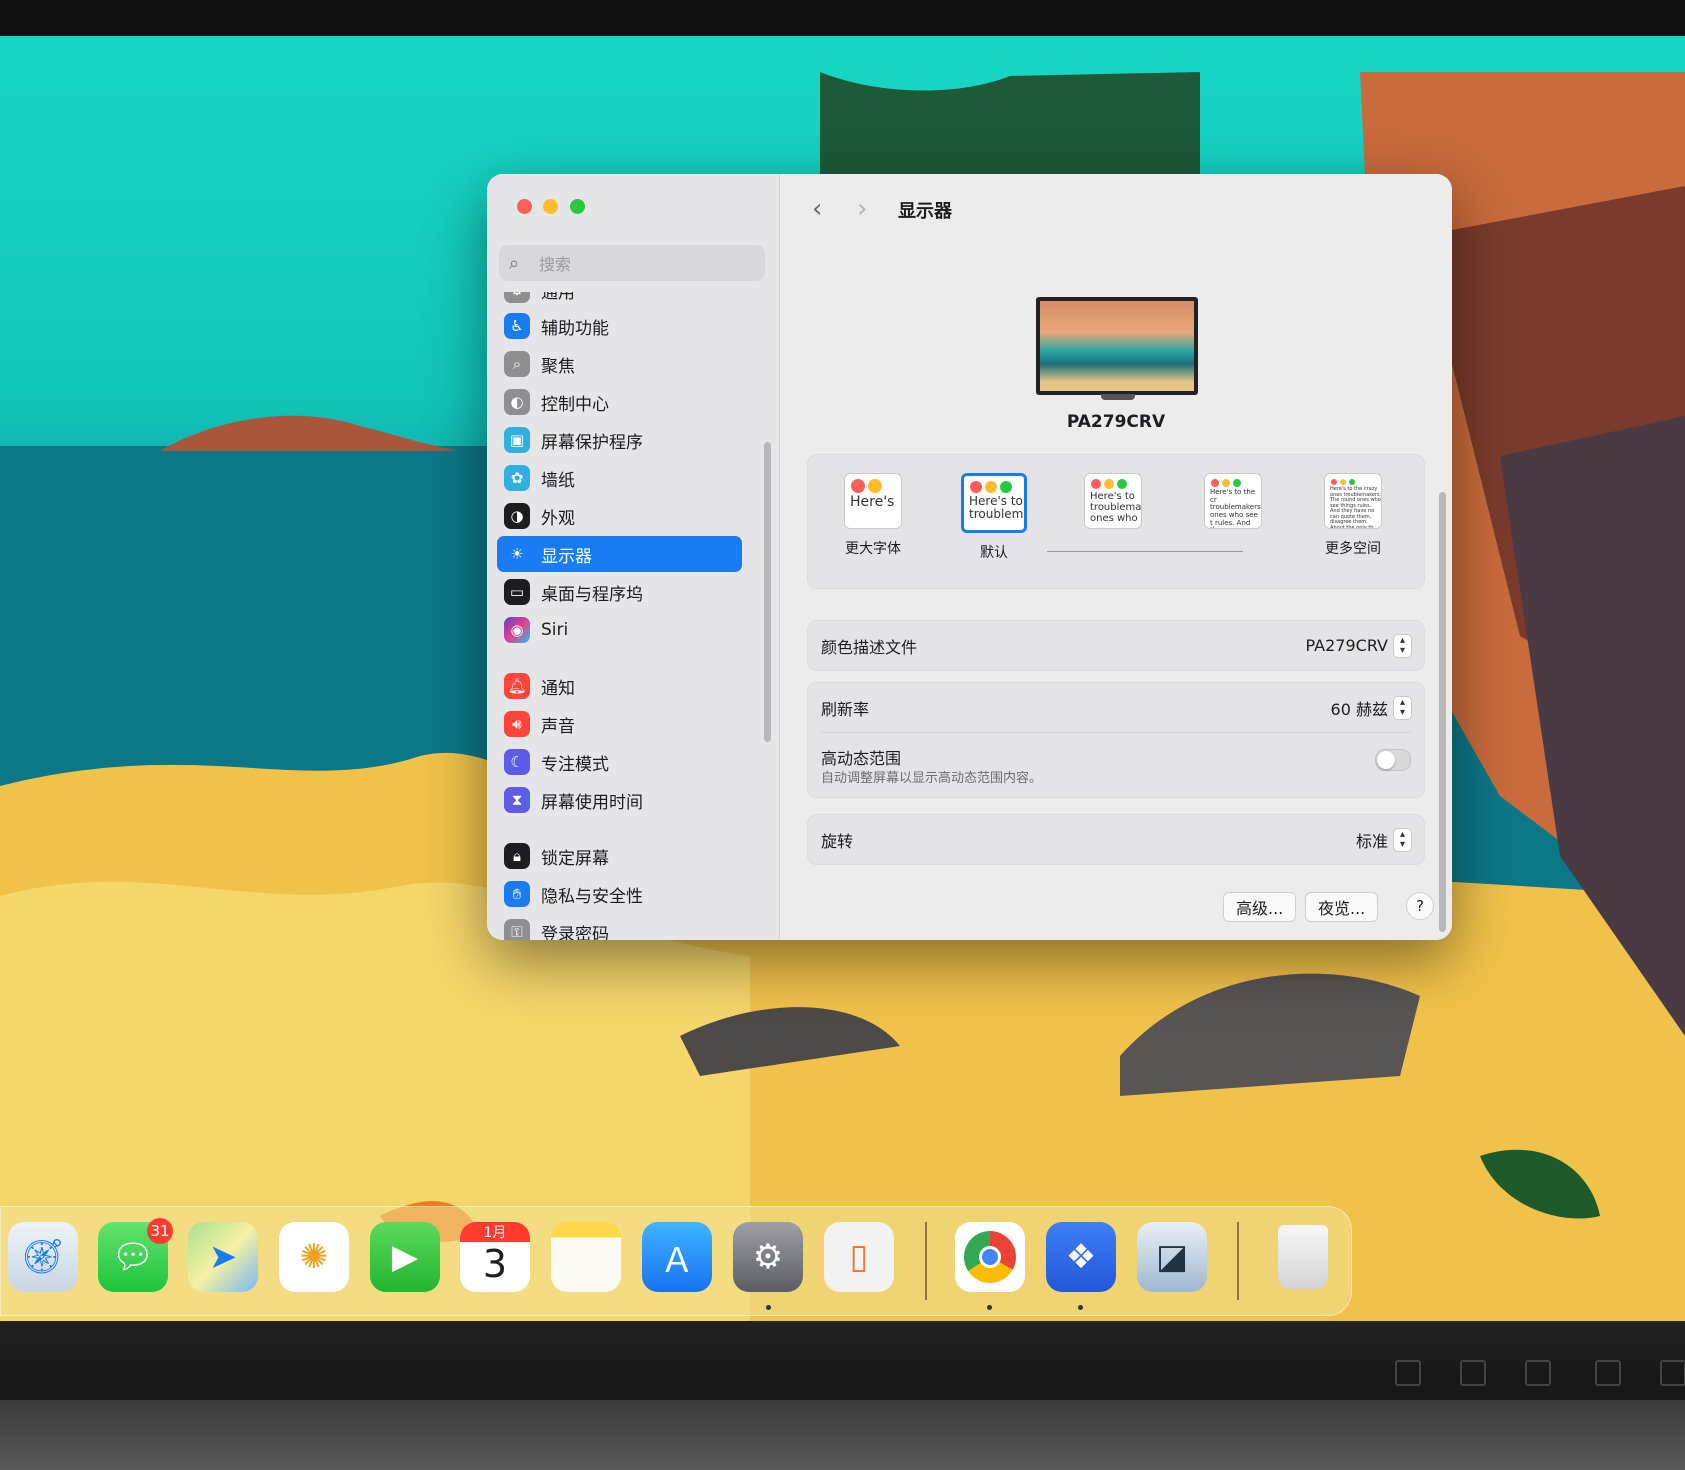  What do you see at coordinates (862, 209) in the screenshot?
I see `forward-arrow-icon: ›` at bounding box center [862, 209].